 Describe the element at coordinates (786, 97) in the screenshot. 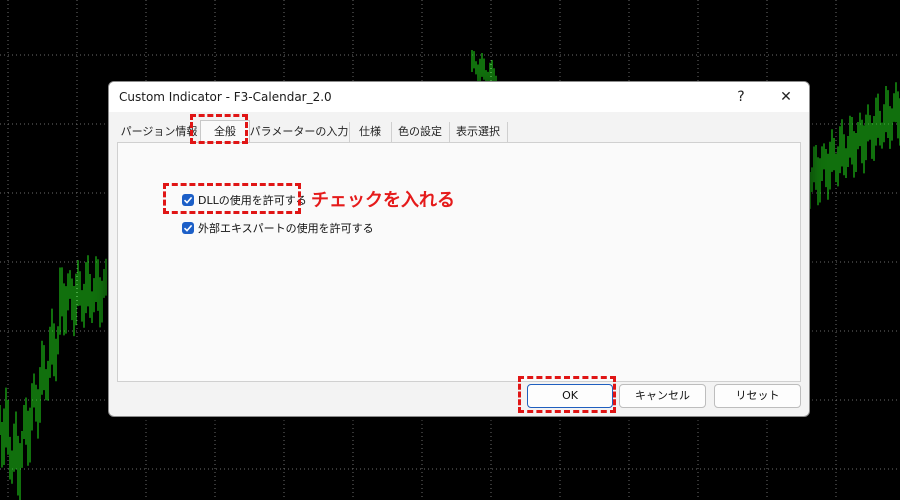

I see `close-button: ✕` at that location.